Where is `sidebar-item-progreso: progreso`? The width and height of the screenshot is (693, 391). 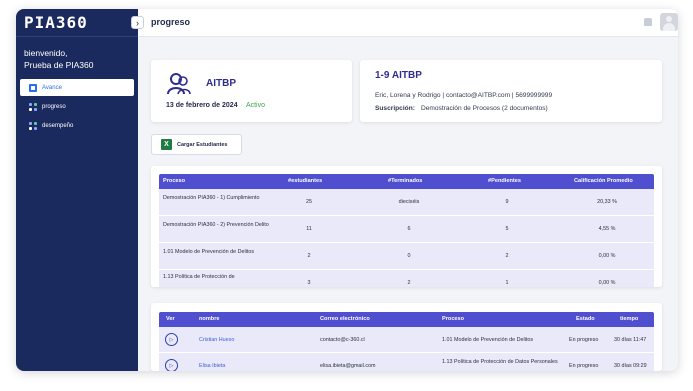 sidebar-item-progreso: progreso is located at coordinates (77, 106).